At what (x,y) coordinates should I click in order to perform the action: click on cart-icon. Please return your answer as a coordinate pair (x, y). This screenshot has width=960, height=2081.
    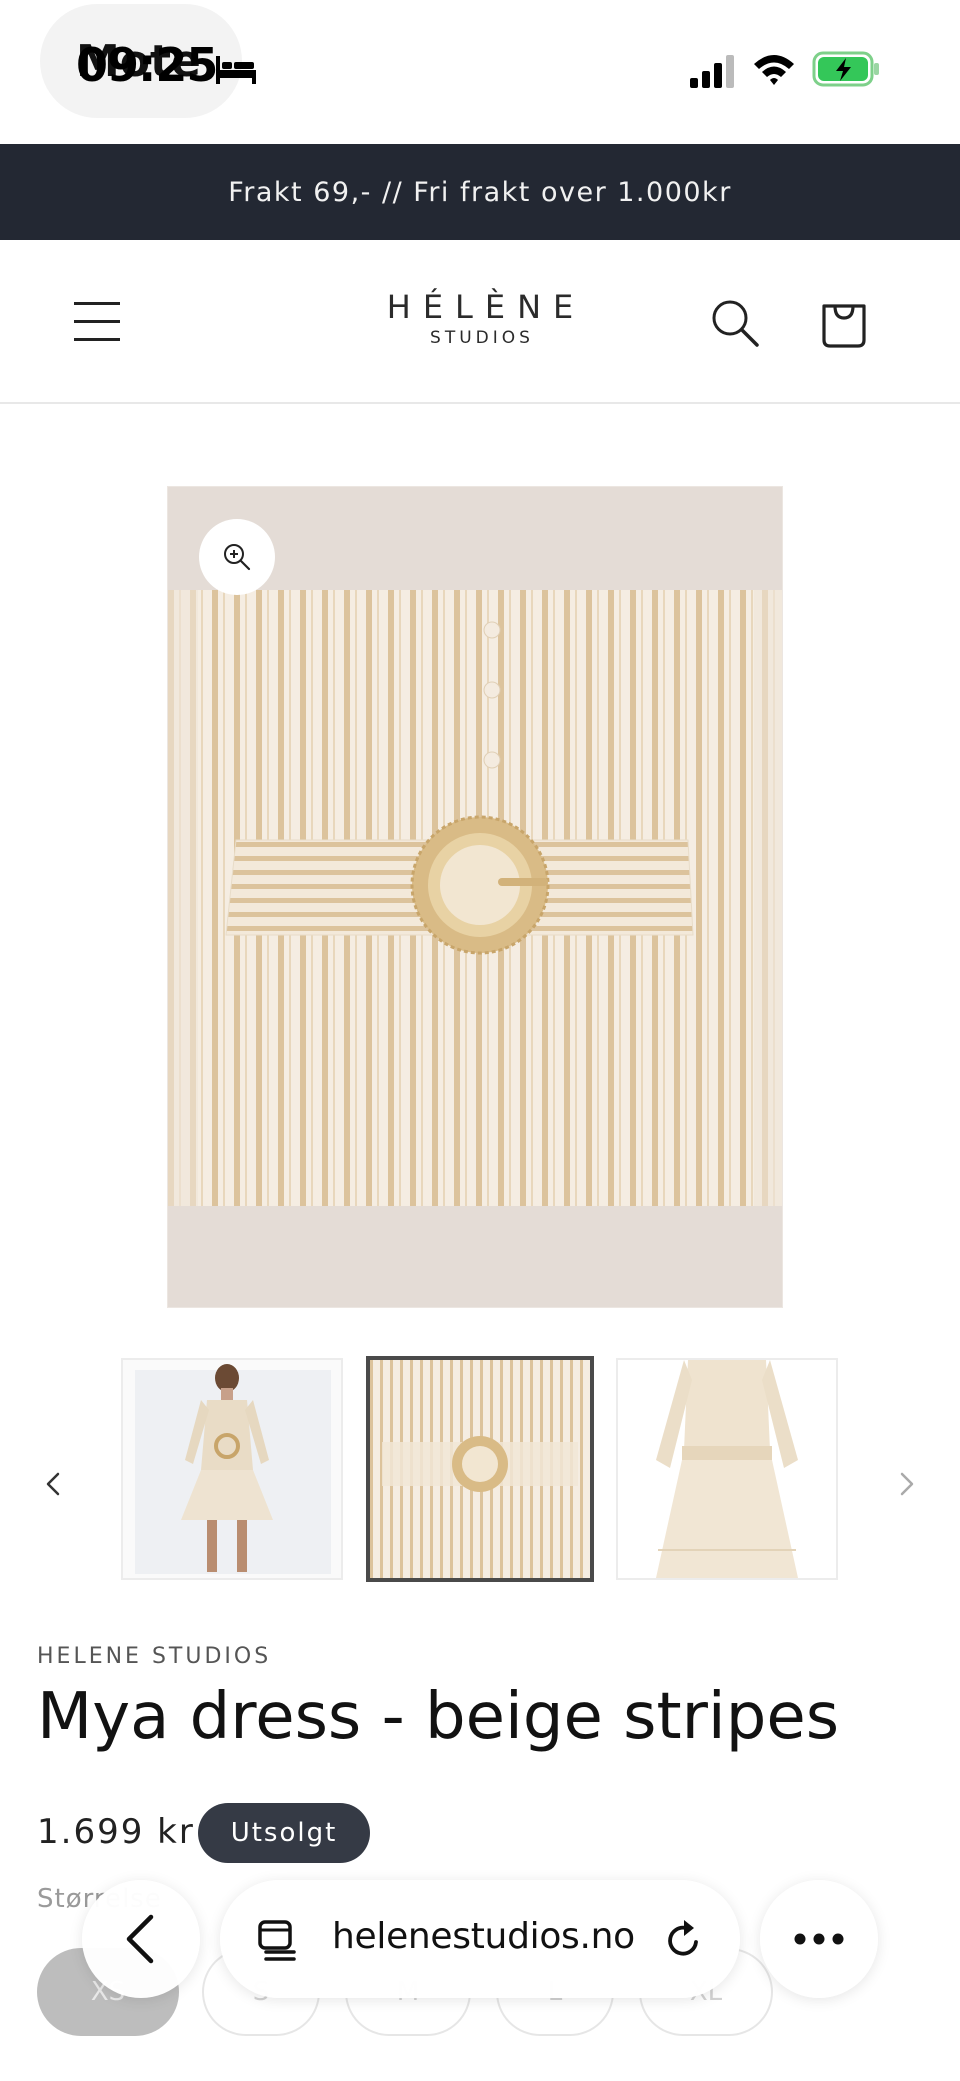
    Looking at the image, I should click on (844, 322).